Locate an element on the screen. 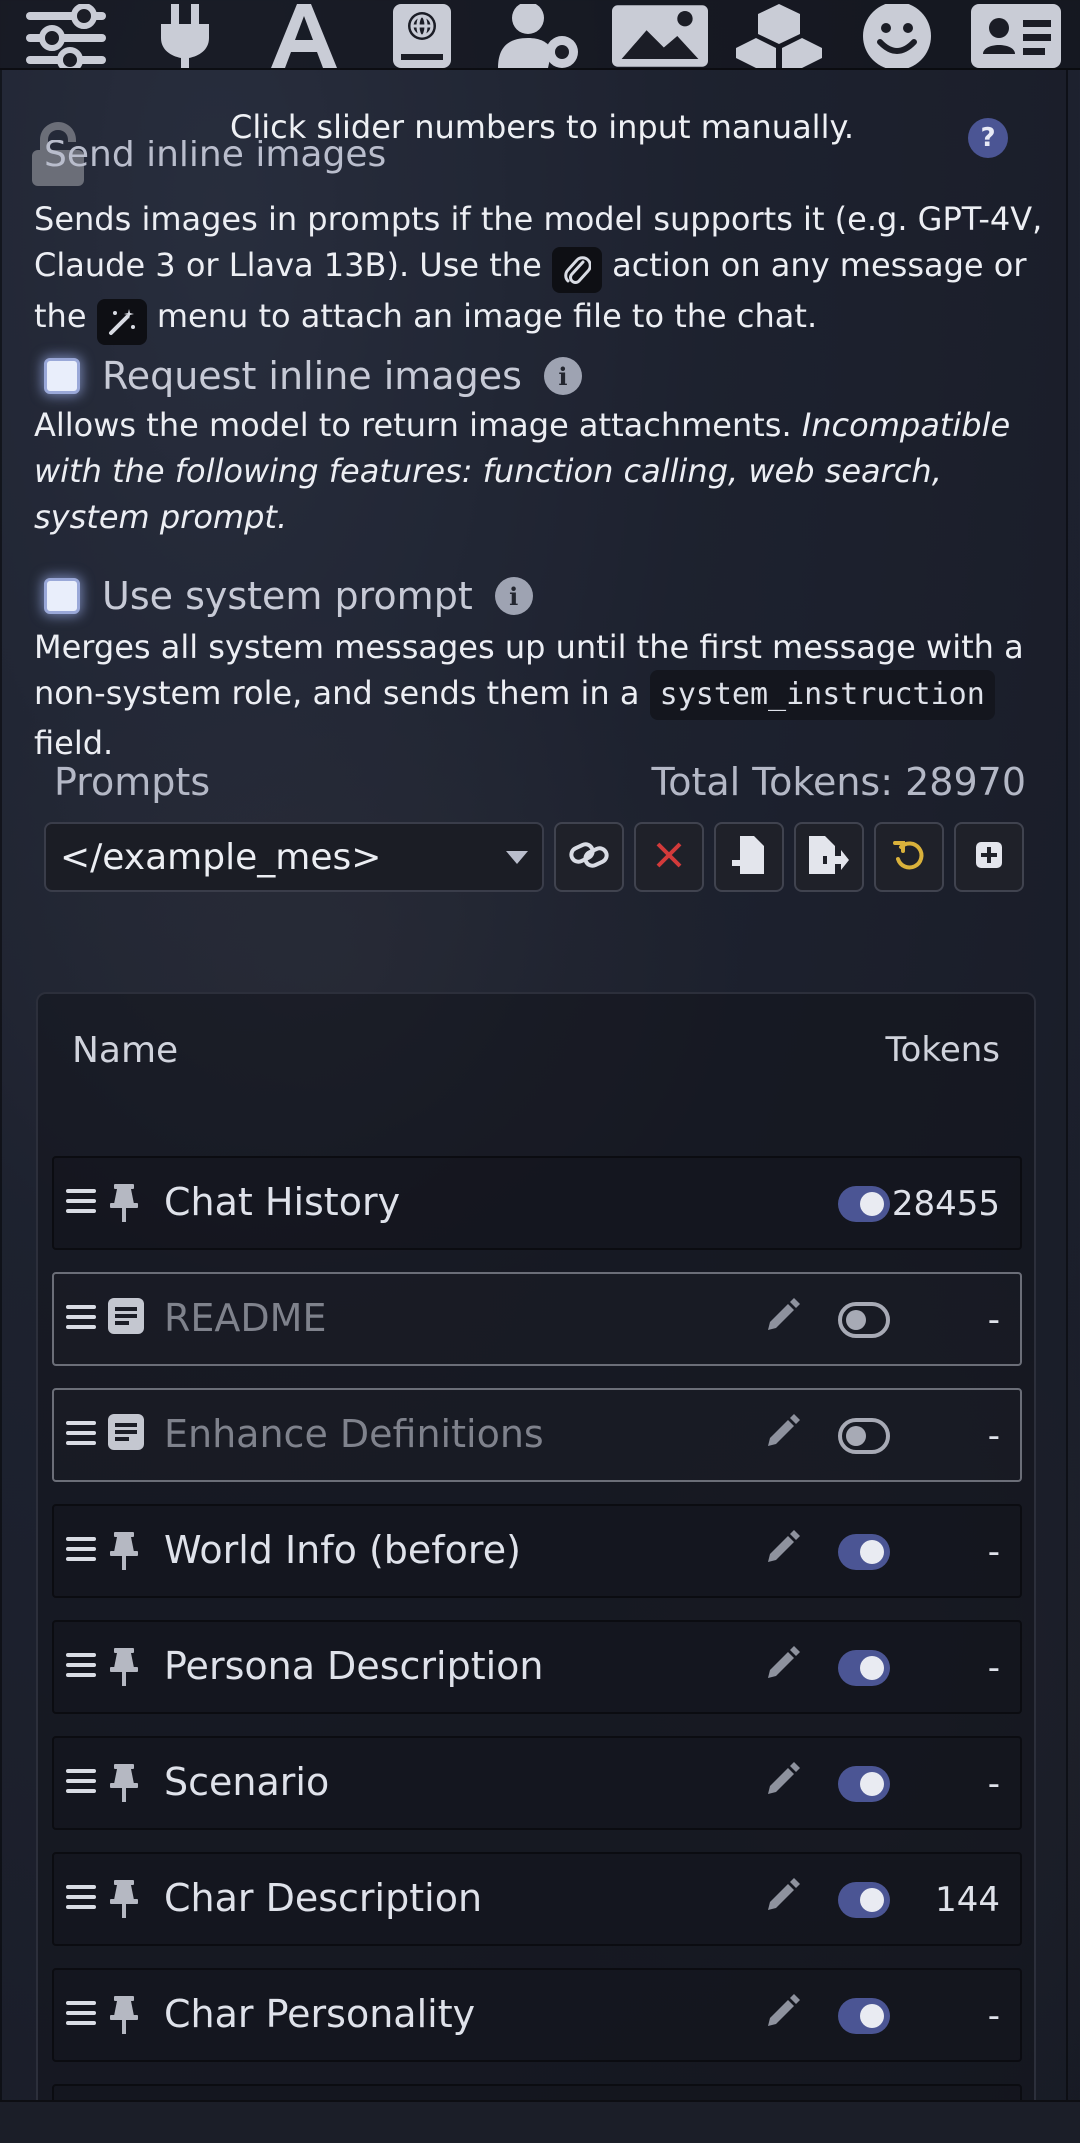  delete-button is located at coordinates (669, 857).